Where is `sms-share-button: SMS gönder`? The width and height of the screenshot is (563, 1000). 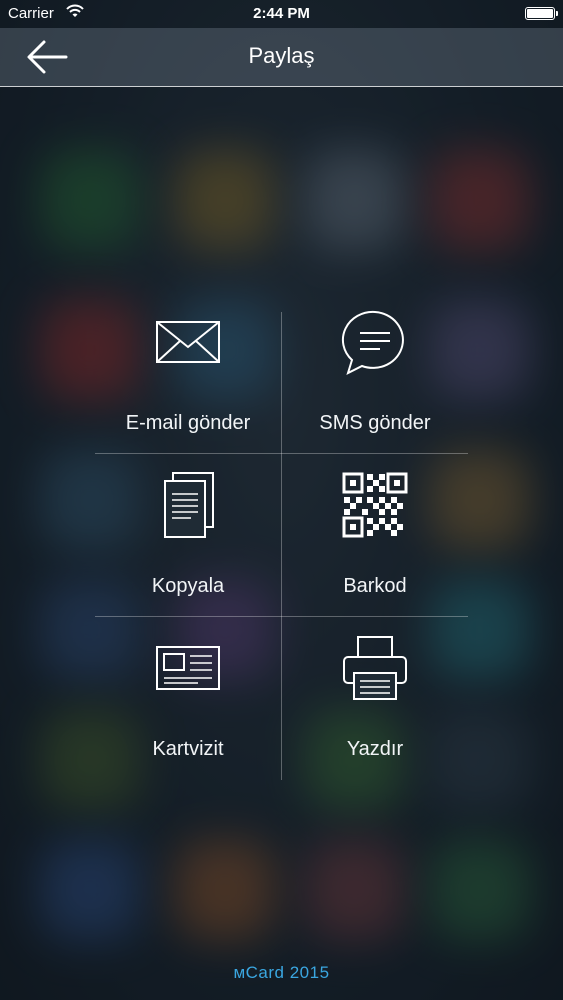
sms-share-button: SMS gönder is located at coordinates (375, 372).